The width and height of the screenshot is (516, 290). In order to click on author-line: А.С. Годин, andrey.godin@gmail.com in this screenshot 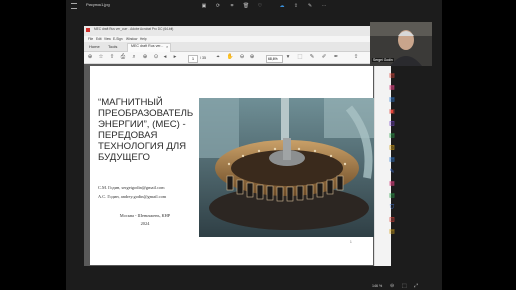, I will do `click(132, 196)`.